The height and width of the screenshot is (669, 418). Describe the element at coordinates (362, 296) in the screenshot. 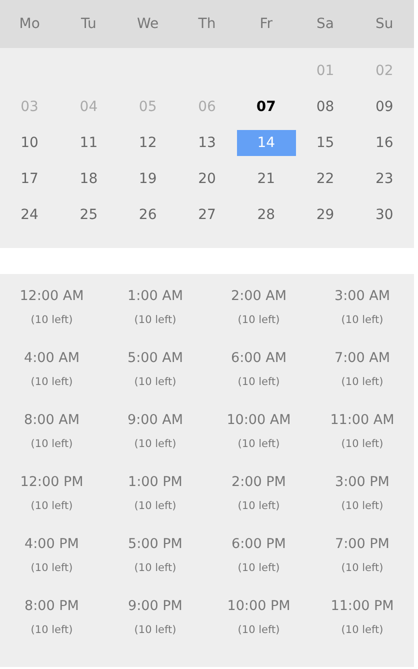

I see `time-slot-label: 3:00 AM` at that location.